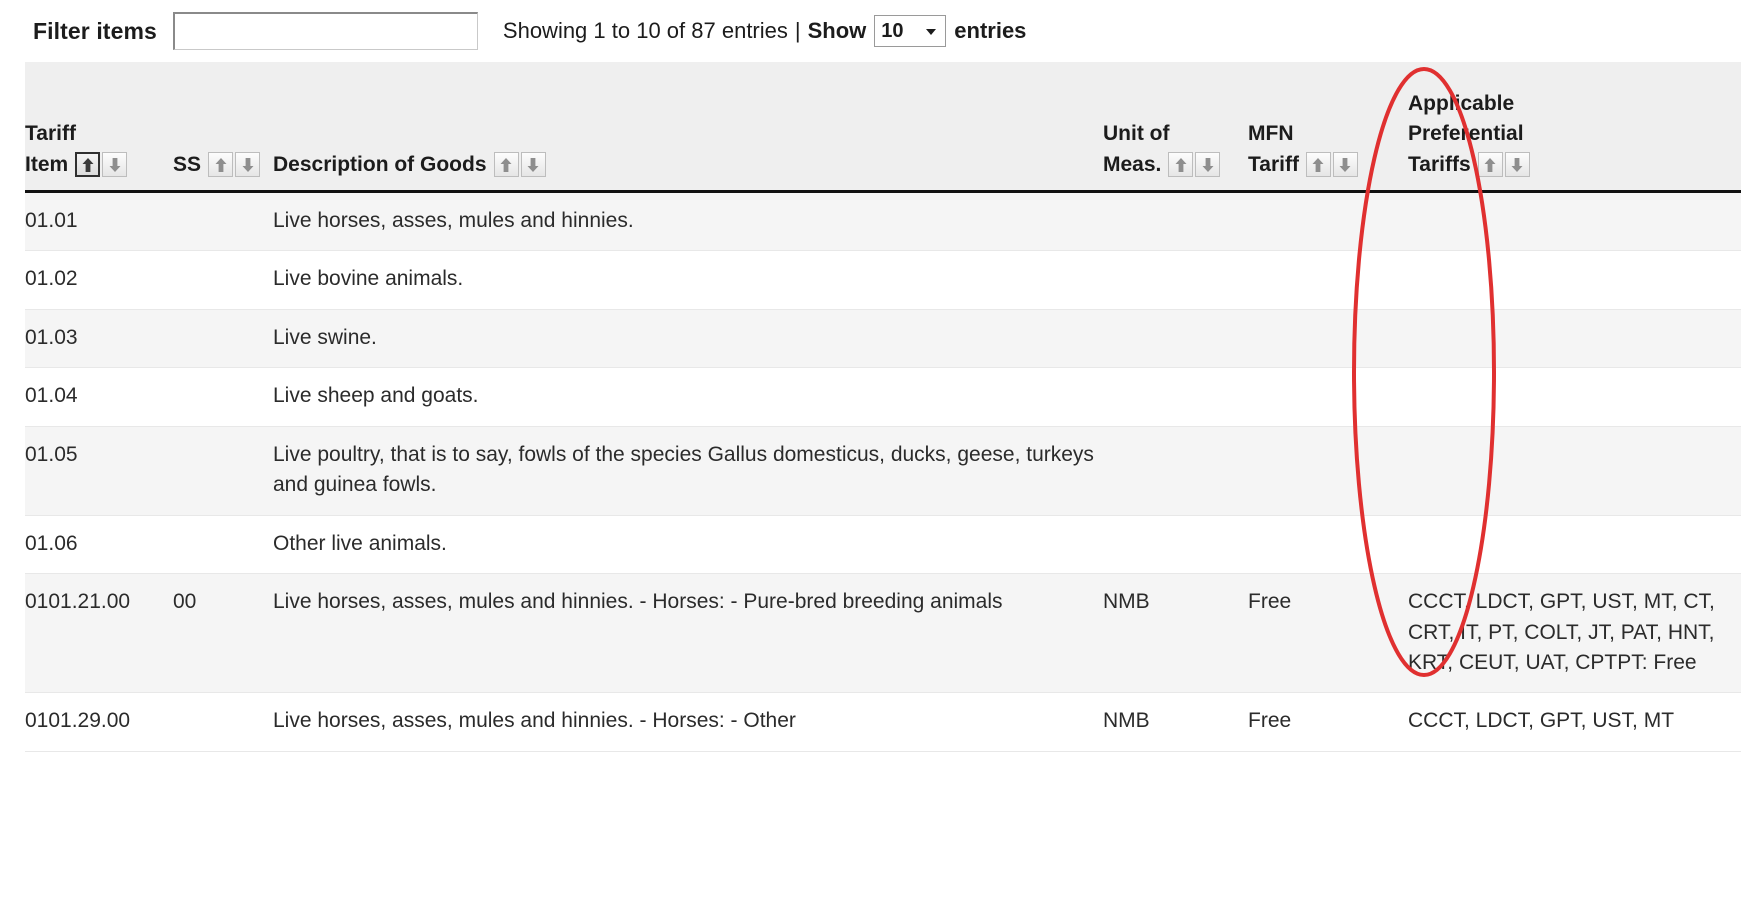 This screenshot has width=1741, height=921. Describe the element at coordinates (931, 32) in the screenshot. I see `chevron-down-icon` at that location.